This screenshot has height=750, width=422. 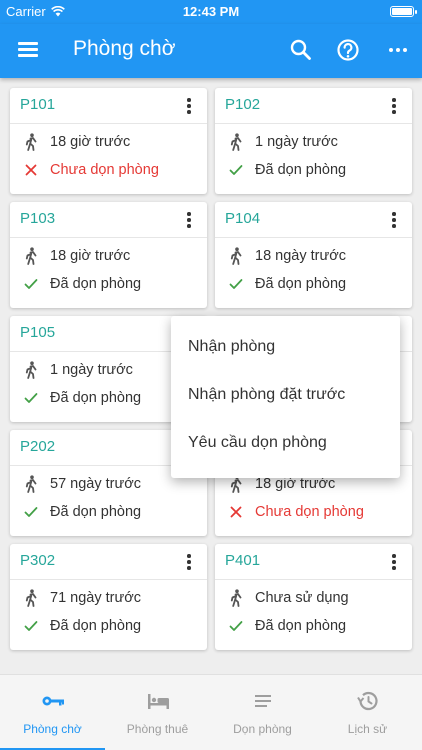 What do you see at coordinates (38, 218) in the screenshot?
I see `room-name: P103` at bounding box center [38, 218].